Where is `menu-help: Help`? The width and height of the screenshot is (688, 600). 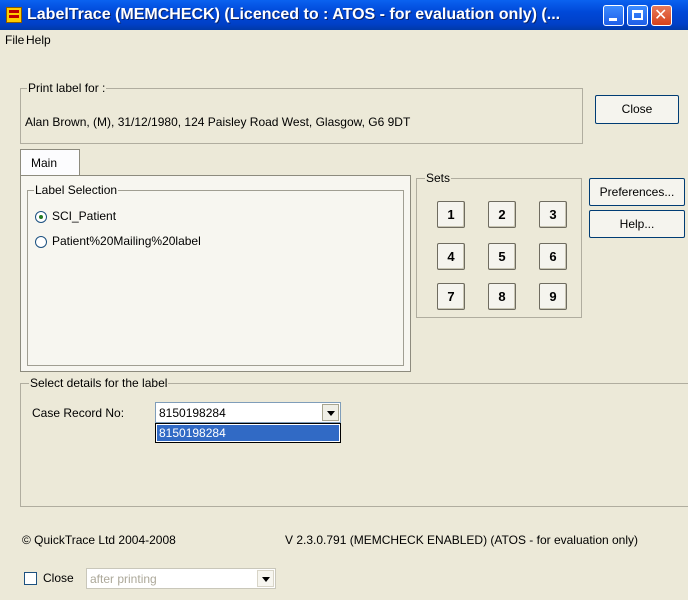 menu-help: Help is located at coordinates (38, 40).